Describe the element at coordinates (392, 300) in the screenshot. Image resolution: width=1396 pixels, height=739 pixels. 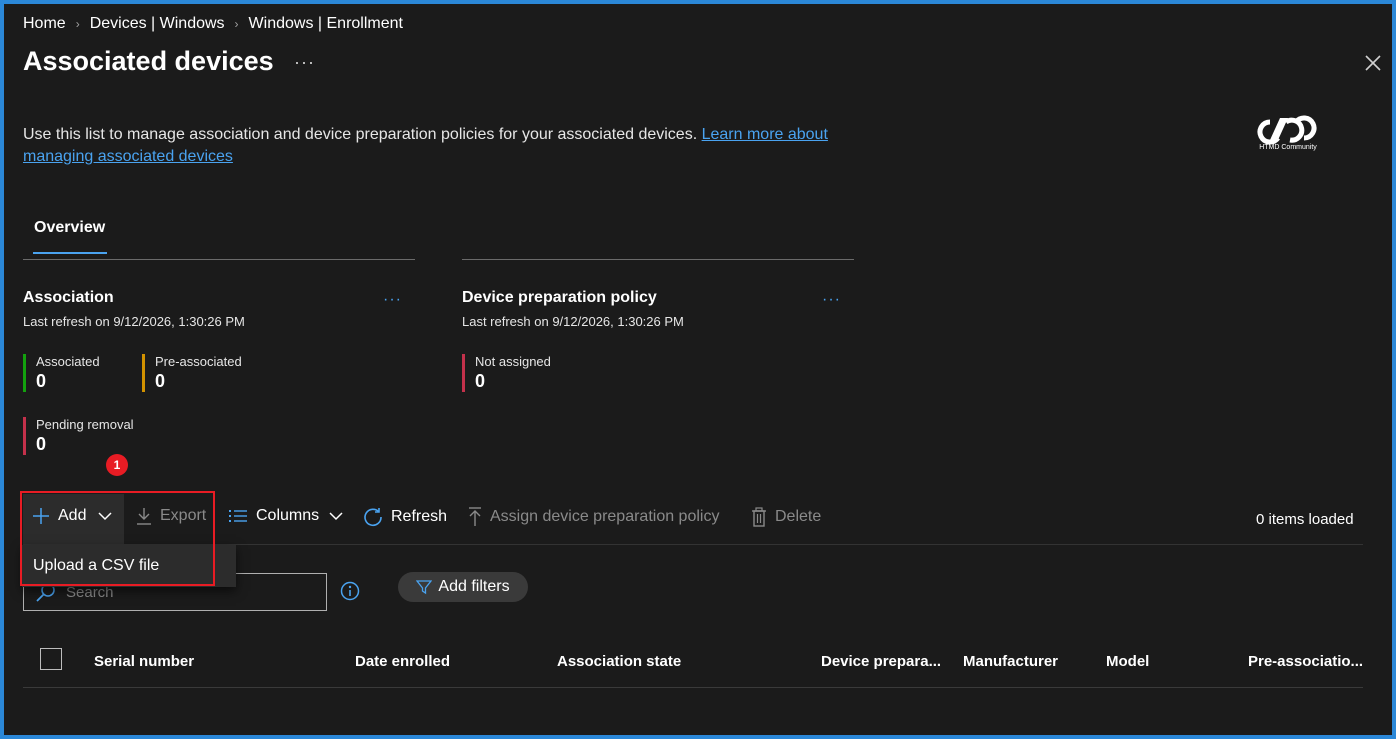
I see `association-more-button: ···` at that location.